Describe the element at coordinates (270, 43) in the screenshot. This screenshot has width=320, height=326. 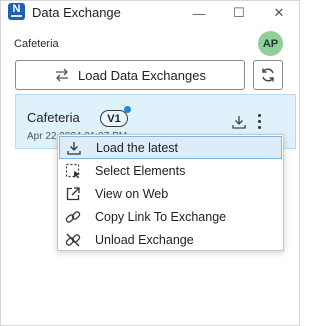
I see `avatar: AP` at that location.